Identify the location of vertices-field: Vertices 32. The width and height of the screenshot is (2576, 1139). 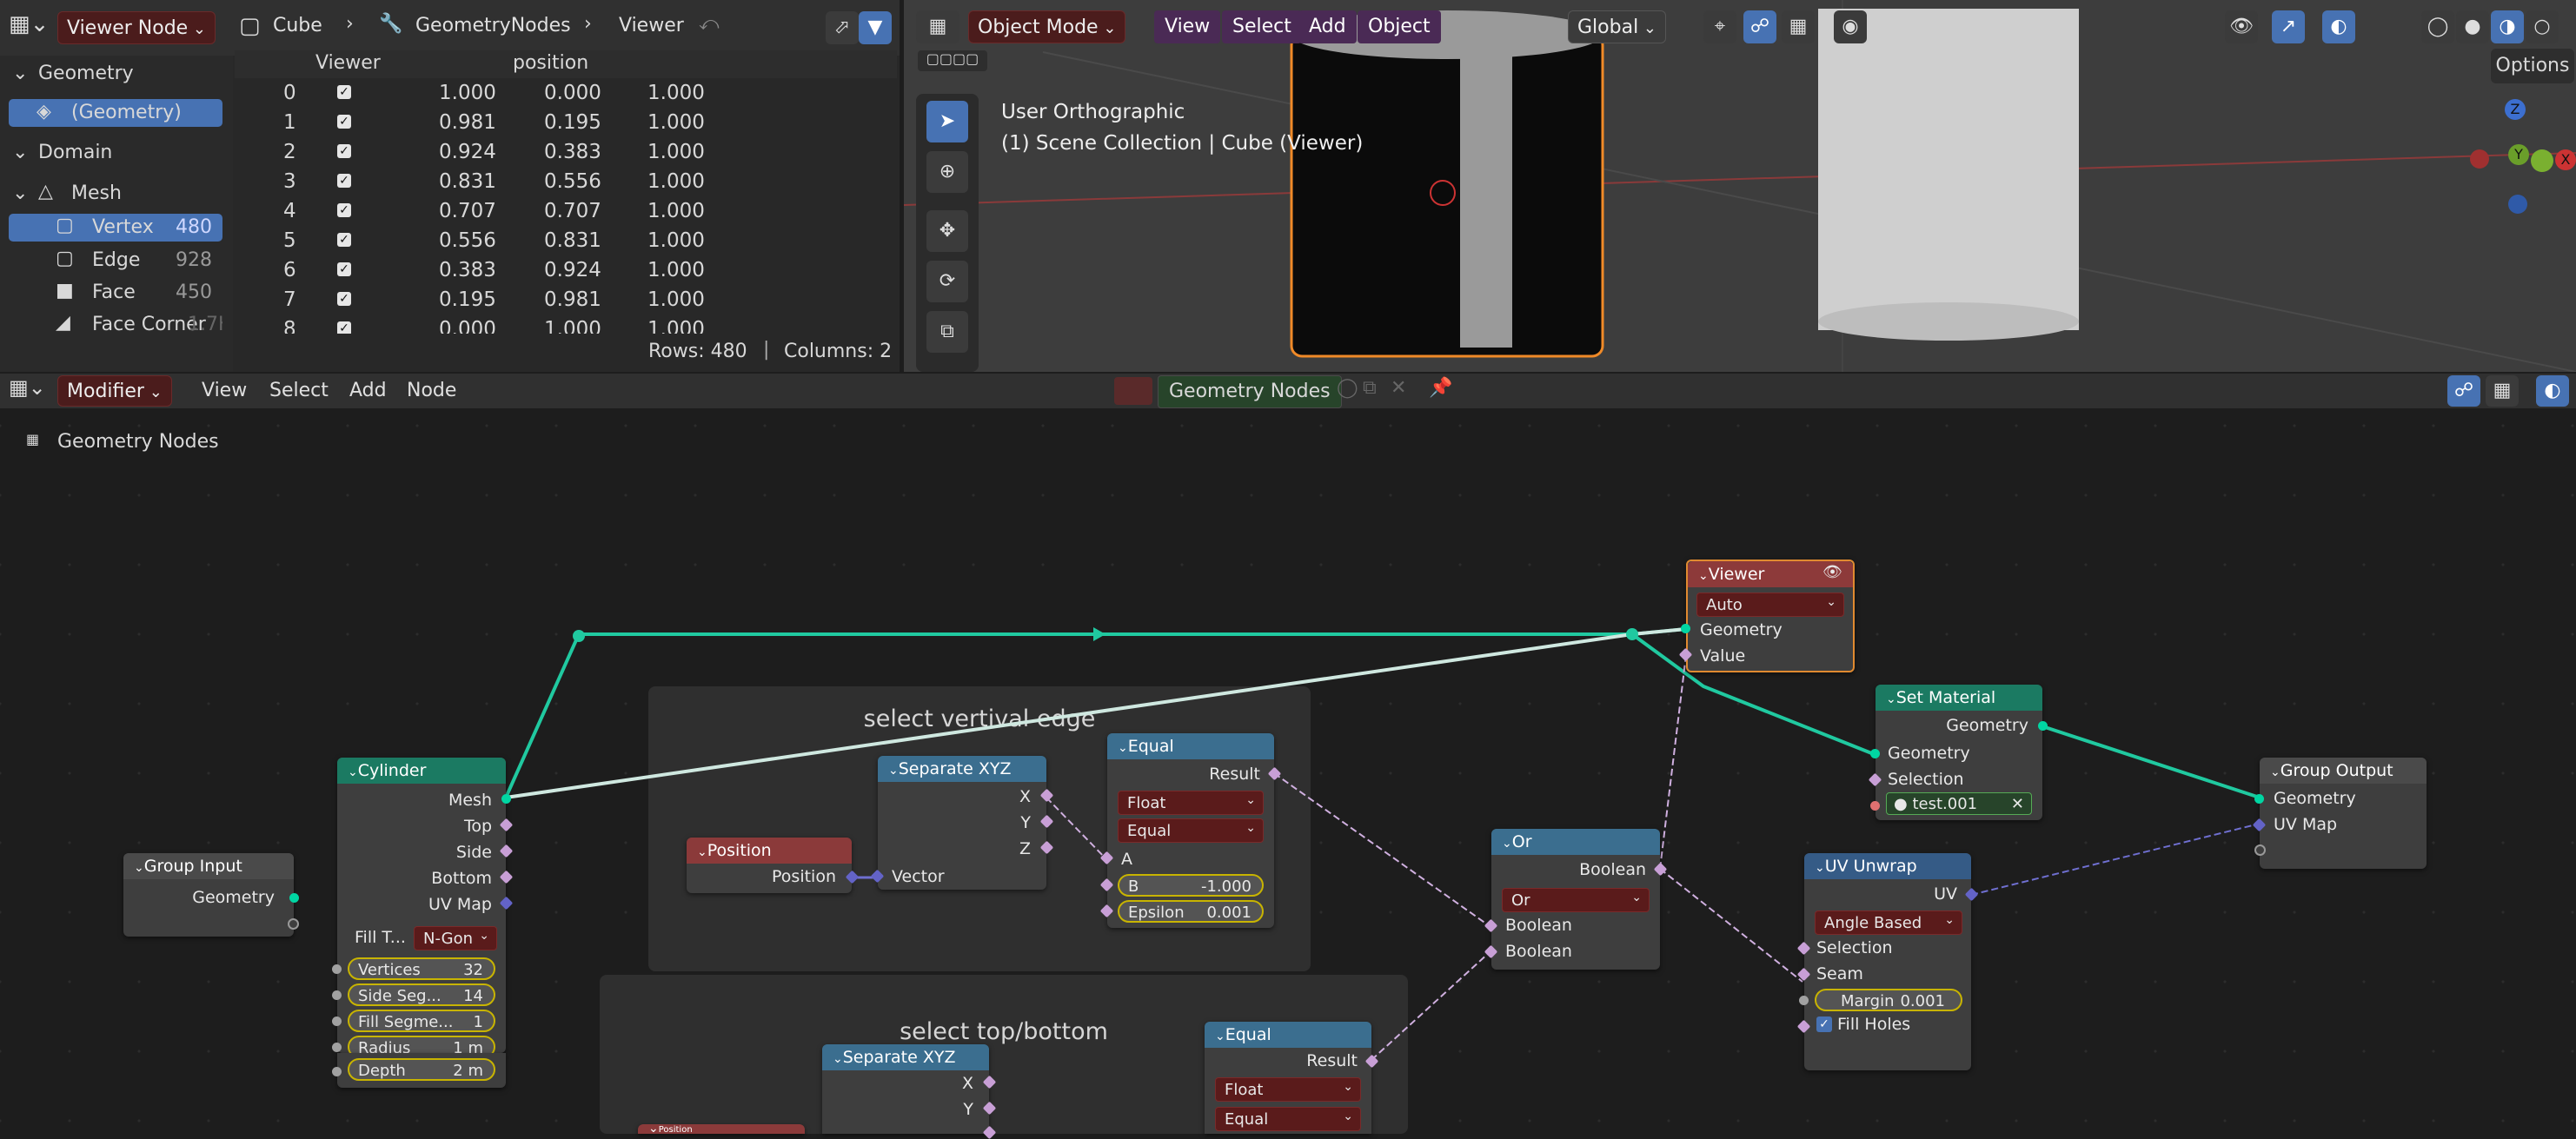
(421, 968).